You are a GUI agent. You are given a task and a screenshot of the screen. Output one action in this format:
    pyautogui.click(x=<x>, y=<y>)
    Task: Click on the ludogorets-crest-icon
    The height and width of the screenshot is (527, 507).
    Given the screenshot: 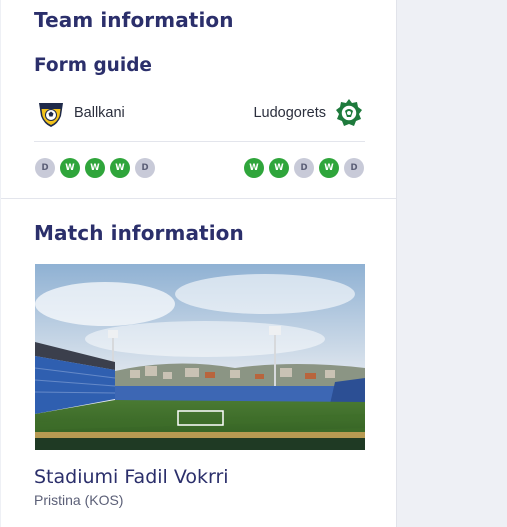 What is the action you would take?
    pyautogui.click(x=349, y=112)
    